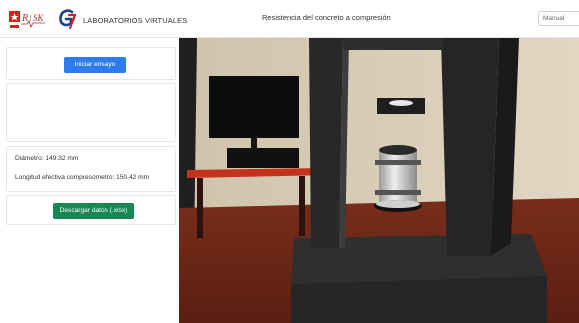 This screenshot has width=579, height=323. What do you see at coordinates (39, 18) in the screenshot?
I see `svg-text: SK` at bounding box center [39, 18].